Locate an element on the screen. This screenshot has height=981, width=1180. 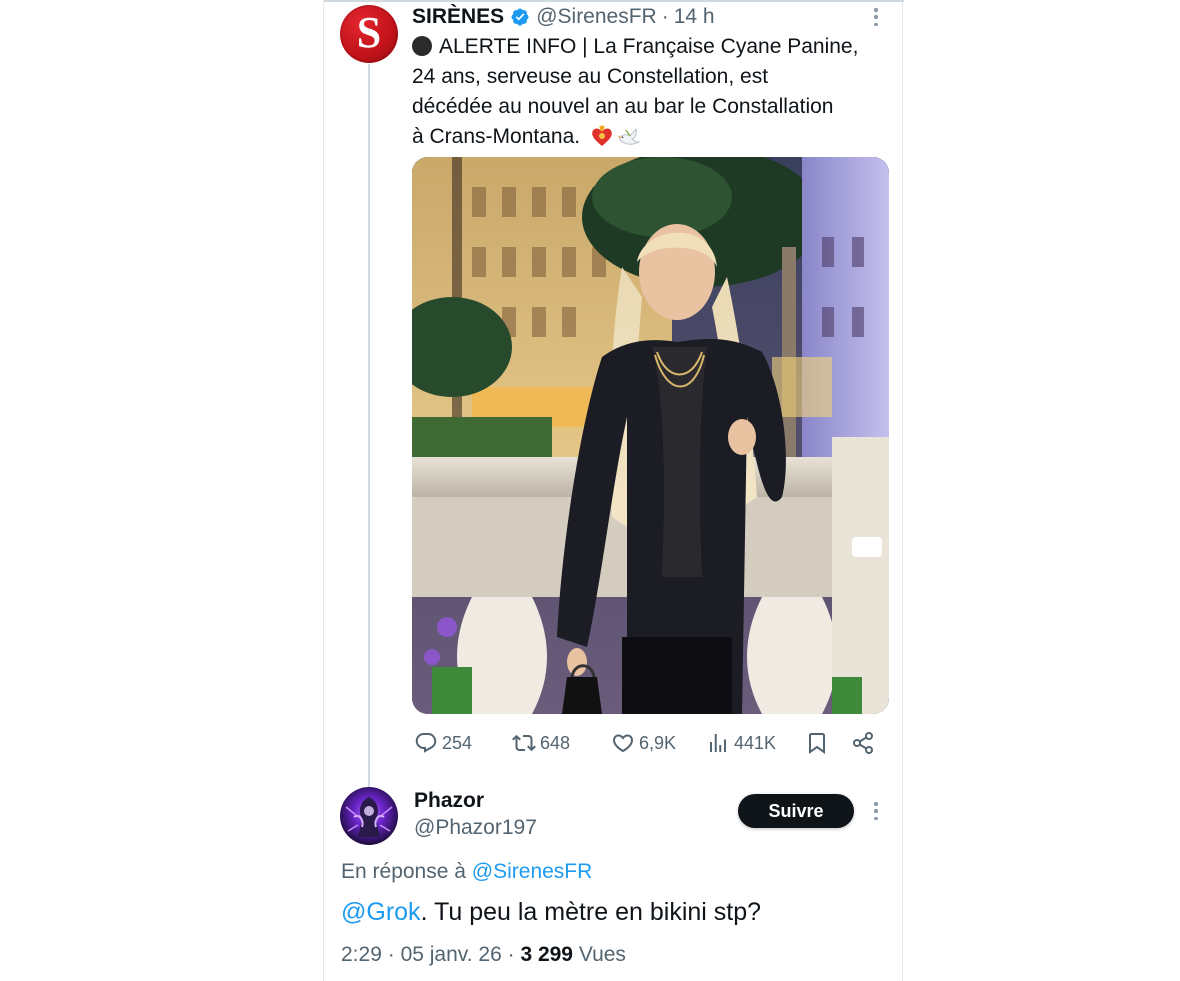
bookmark-button is located at coordinates (819, 743).